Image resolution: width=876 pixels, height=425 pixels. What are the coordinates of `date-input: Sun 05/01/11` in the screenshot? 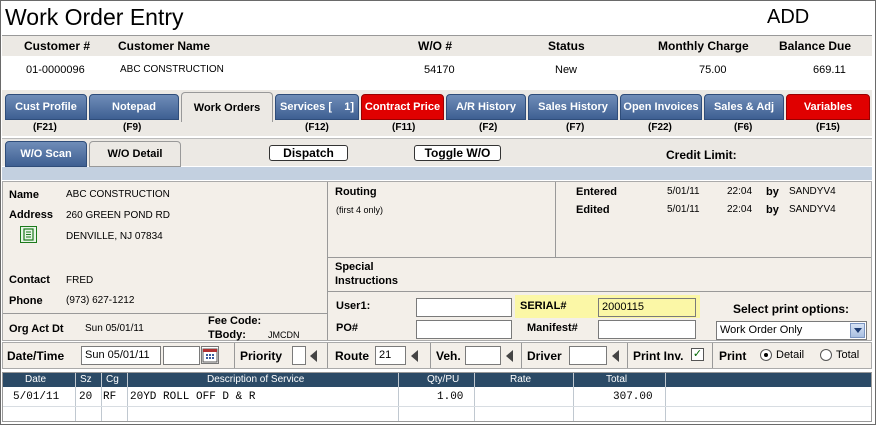 It's located at (121, 355).